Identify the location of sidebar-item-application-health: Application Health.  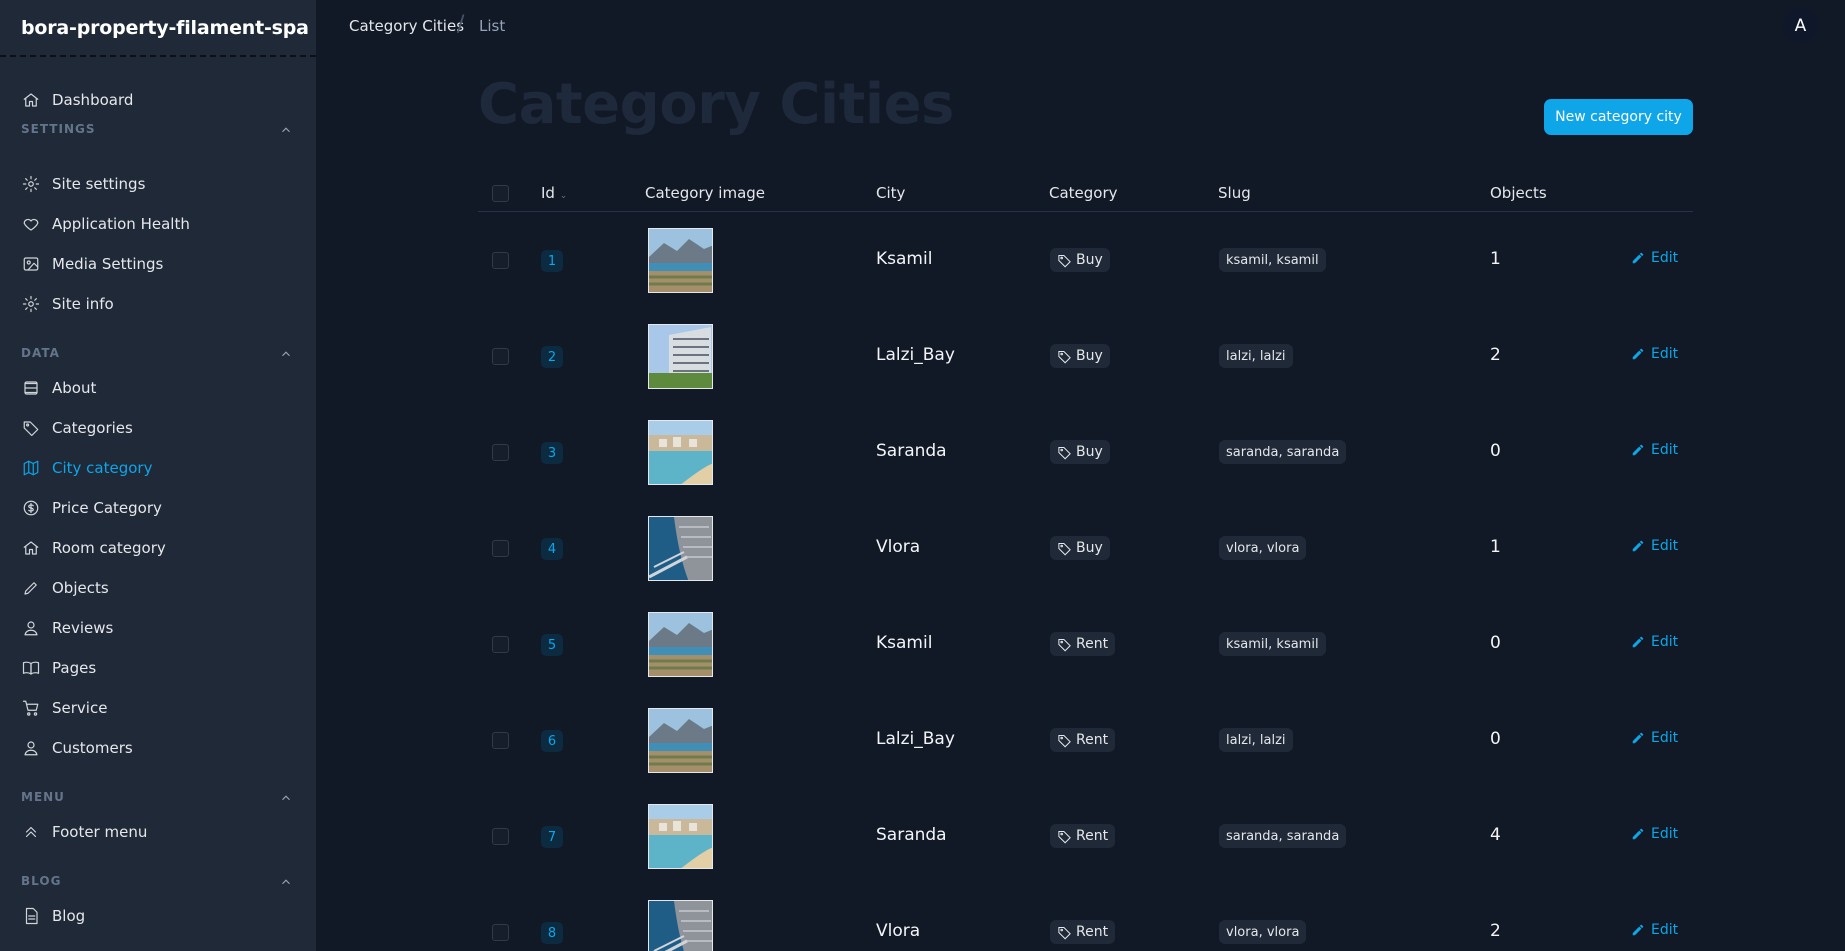
(105, 224).